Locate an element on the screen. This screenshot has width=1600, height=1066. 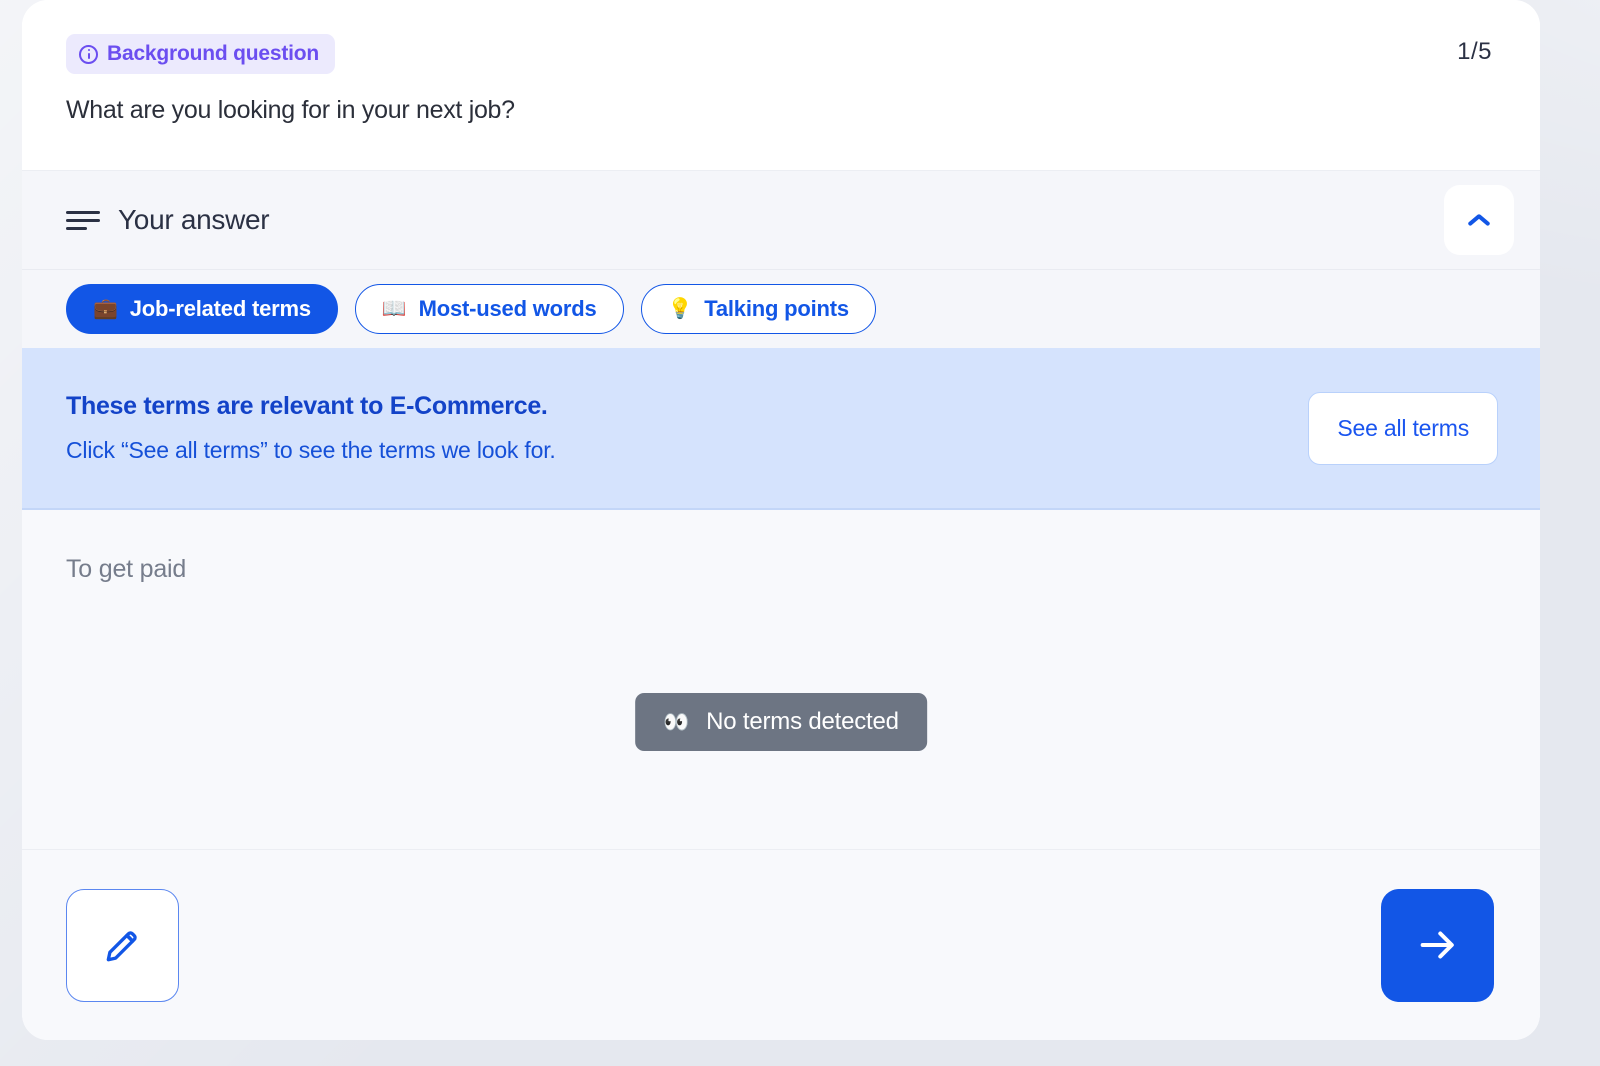
edit-answer-button is located at coordinates (122, 945).